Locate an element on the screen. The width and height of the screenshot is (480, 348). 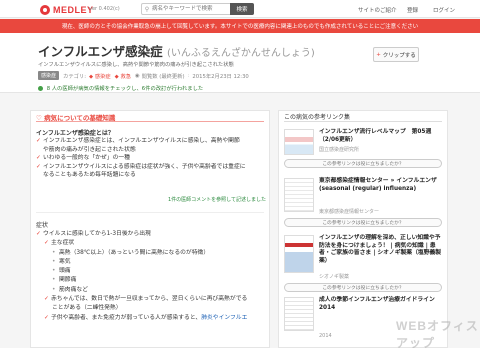
version-label: ver 0.402(c) is located at coordinates (104, 9).